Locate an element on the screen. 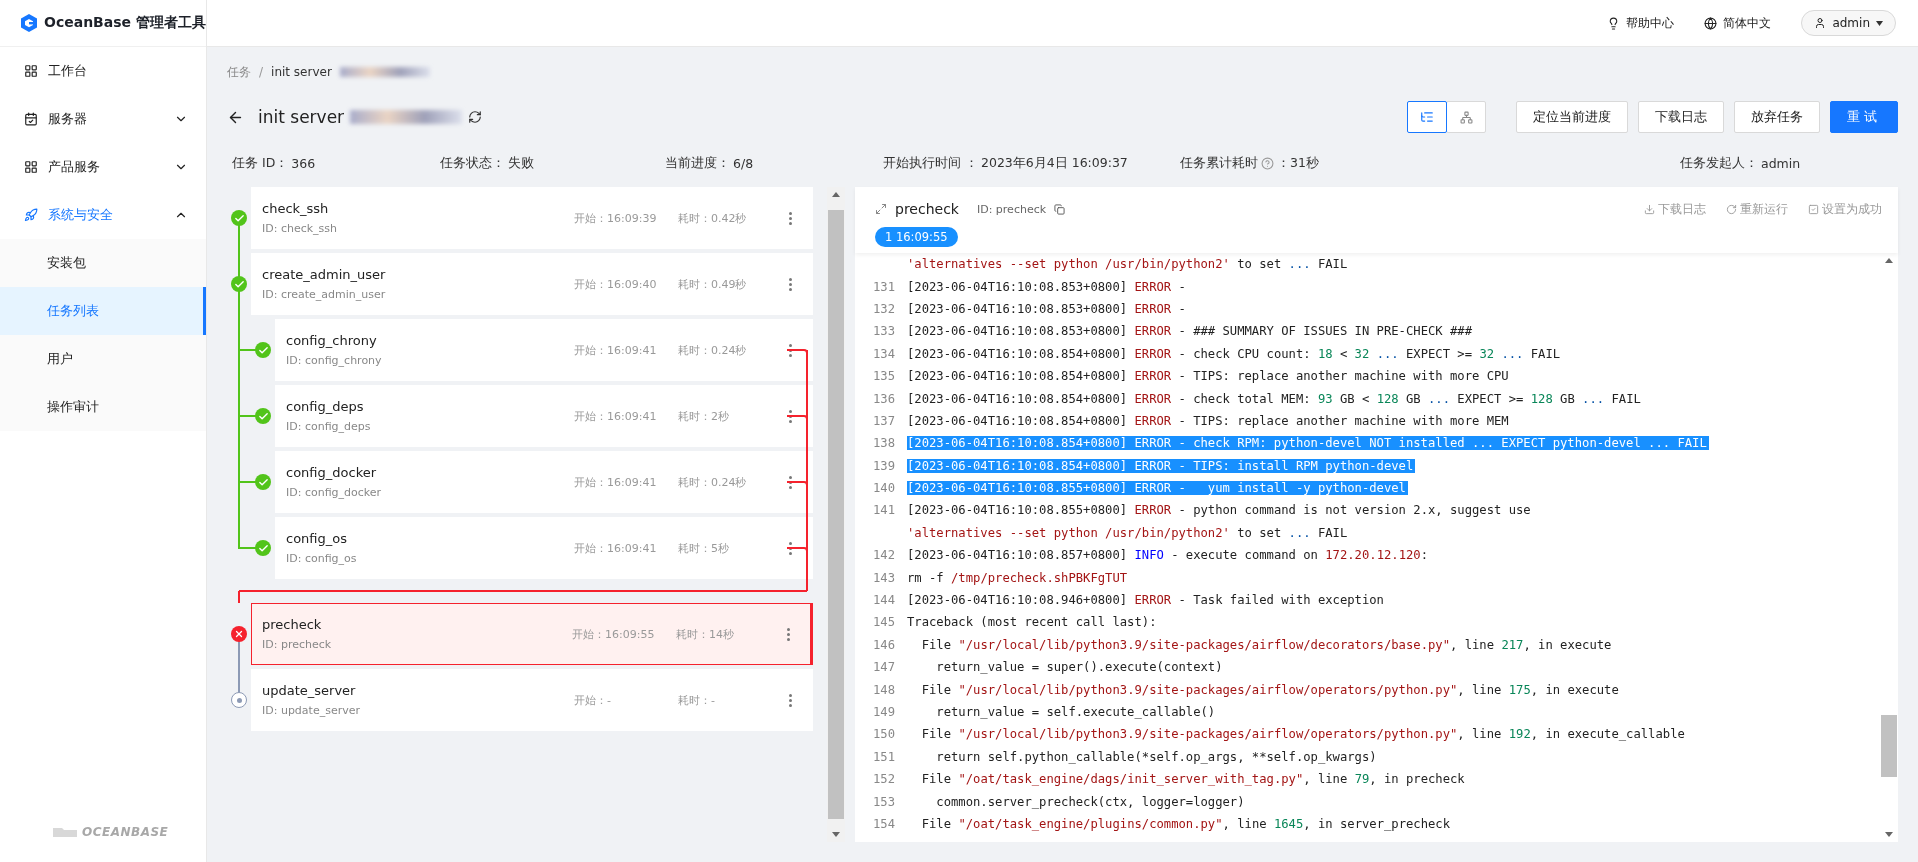 Image resolution: width=1918 pixels, height=862 pixels. logo-icon is located at coordinates (29, 23).